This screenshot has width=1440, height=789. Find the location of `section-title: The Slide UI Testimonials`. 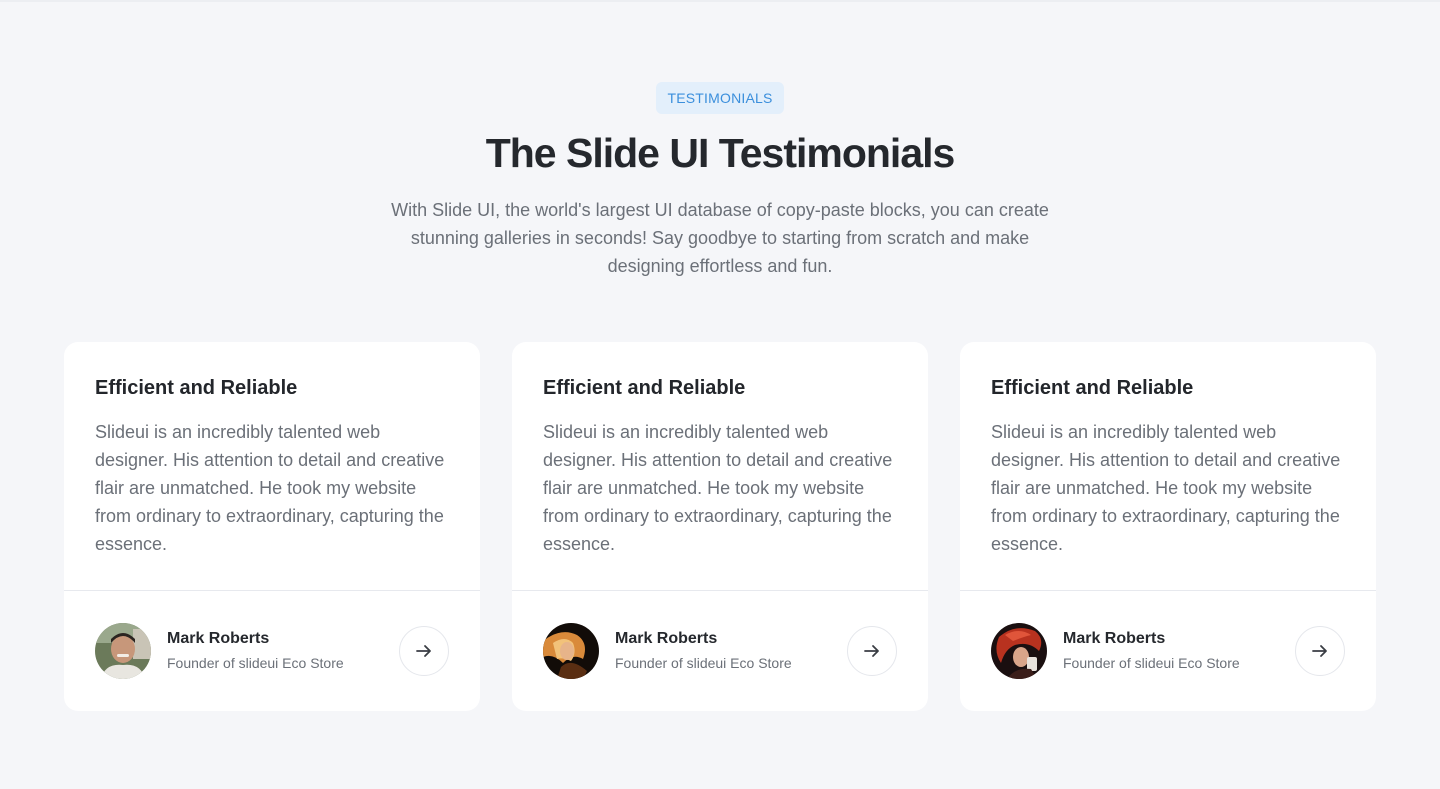

section-title: The Slide UI Testimonials is located at coordinates (720, 153).